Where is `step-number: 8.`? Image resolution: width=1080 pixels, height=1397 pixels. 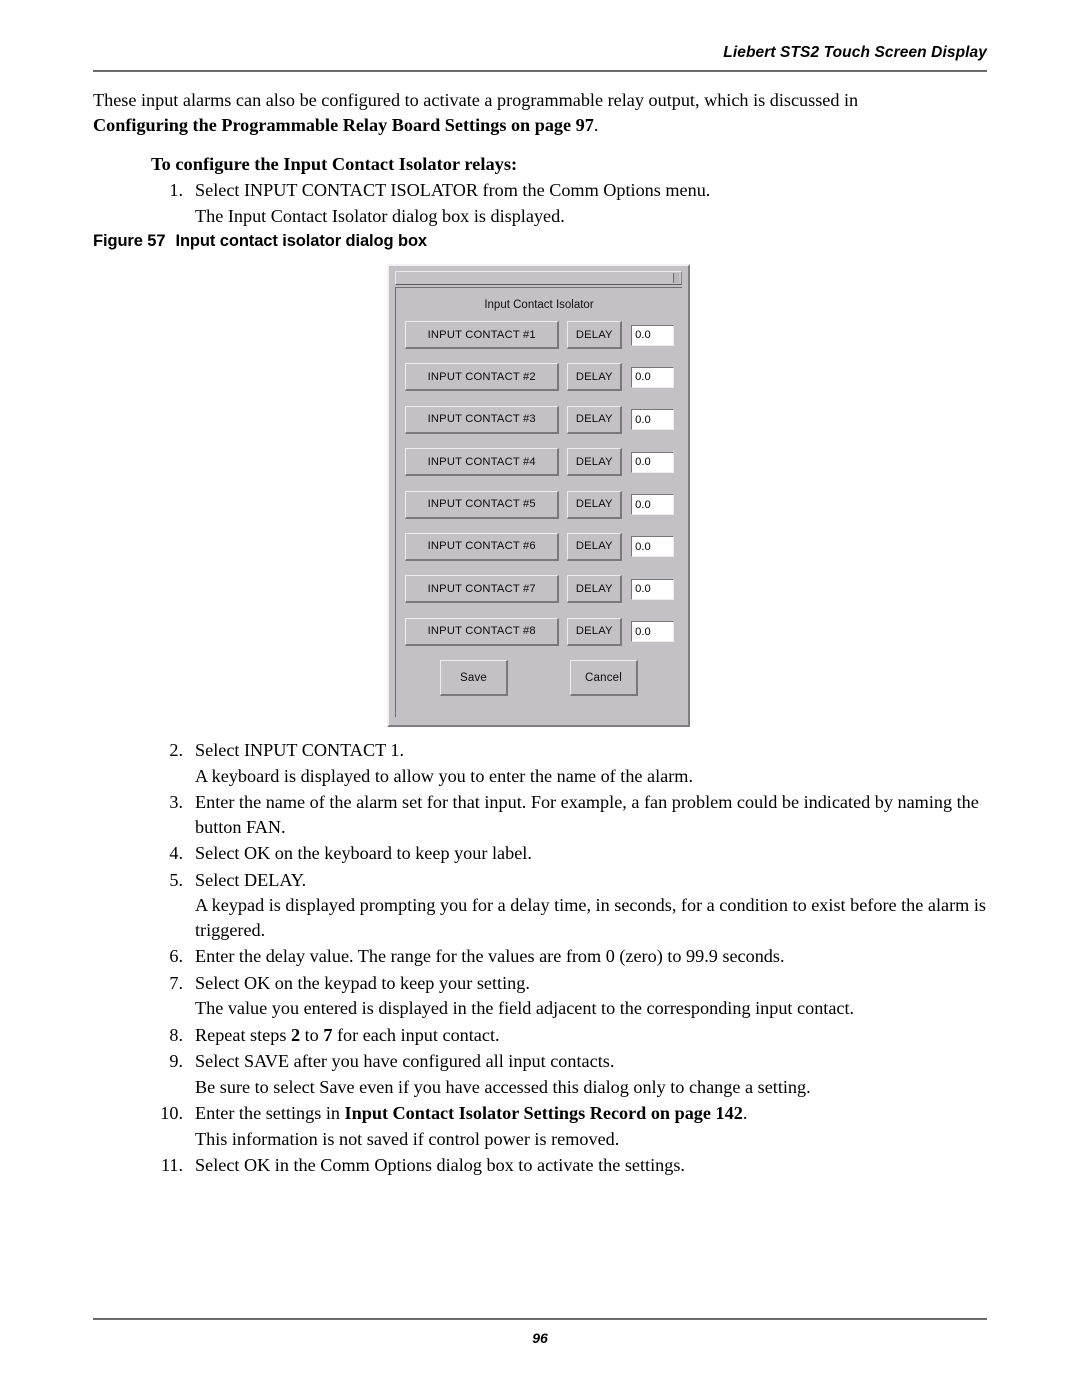 step-number: 8. is located at coordinates (176, 1034).